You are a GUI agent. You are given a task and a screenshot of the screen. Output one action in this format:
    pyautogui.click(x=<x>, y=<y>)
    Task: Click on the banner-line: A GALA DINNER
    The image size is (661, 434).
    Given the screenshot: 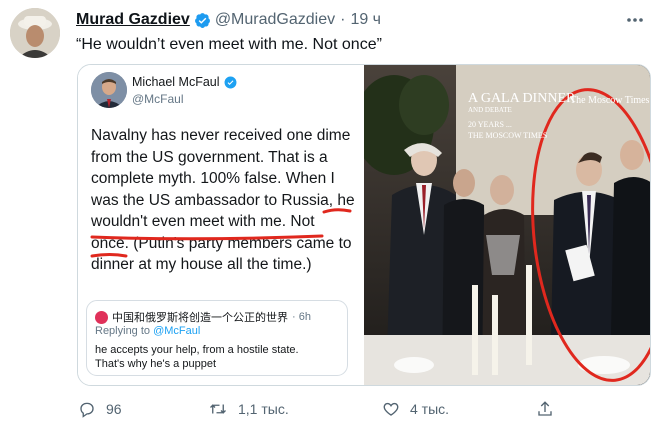 What is the action you would take?
    pyautogui.click(x=522, y=98)
    